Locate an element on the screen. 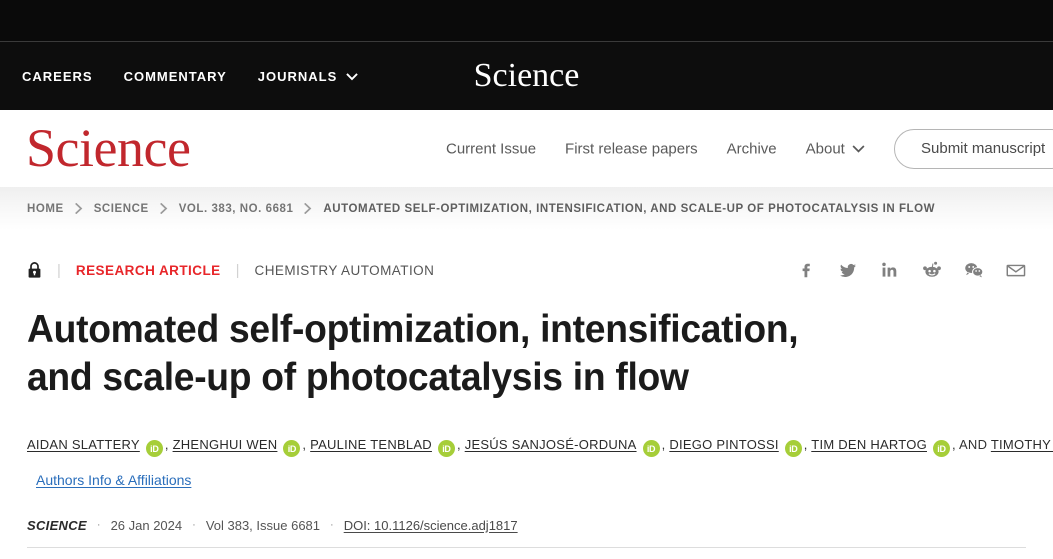 The width and height of the screenshot is (1053, 559). content-divider is located at coordinates (526, 547).